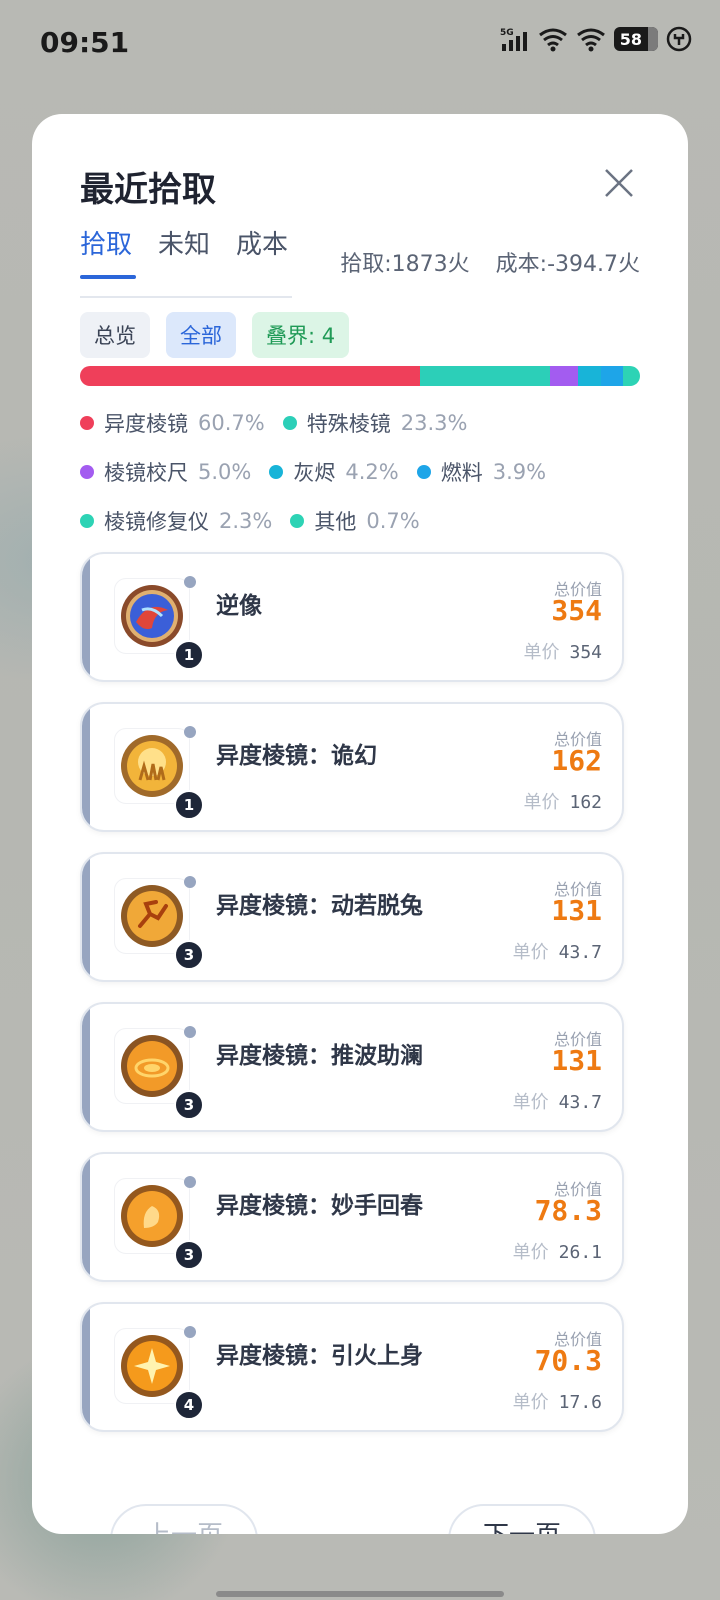 This screenshot has height=1600, width=720. What do you see at coordinates (481, 472) in the screenshot?
I see `legend-item: 燃料 3.9%` at bounding box center [481, 472].